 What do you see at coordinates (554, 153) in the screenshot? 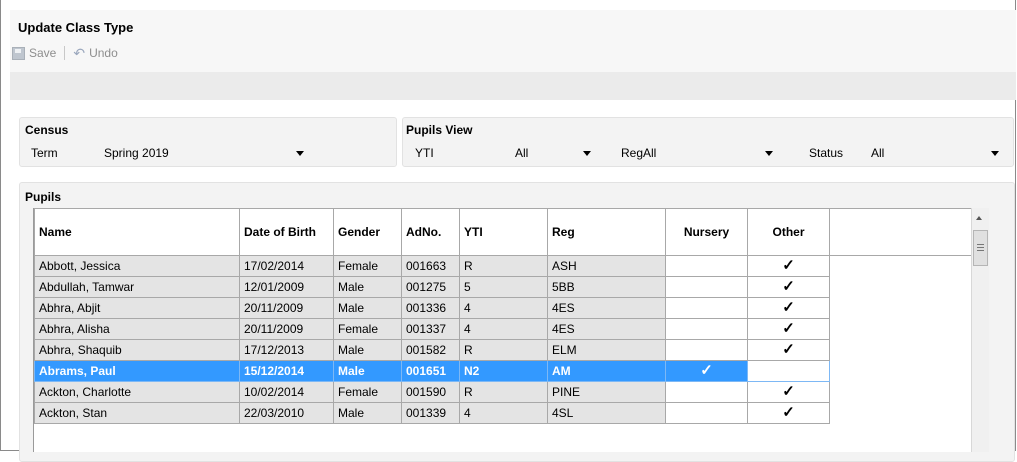
I see `yti-select: All` at bounding box center [554, 153].